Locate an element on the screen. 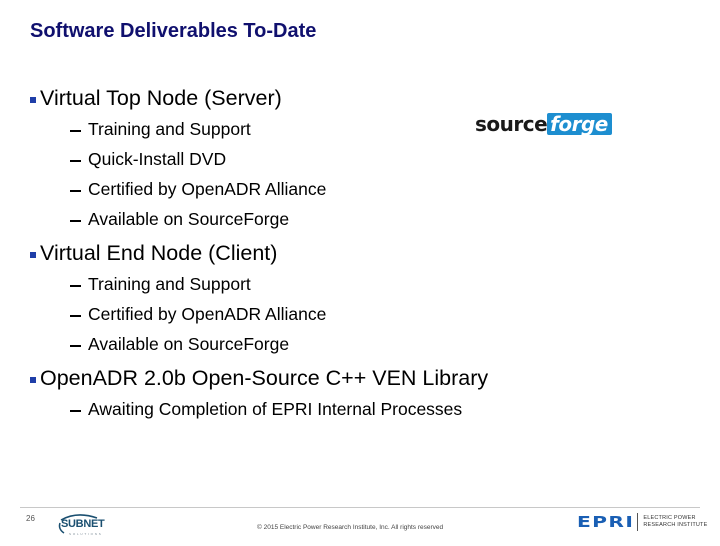  sub-bullet-label: Quick-Install DVD is located at coordinates (157, 159).